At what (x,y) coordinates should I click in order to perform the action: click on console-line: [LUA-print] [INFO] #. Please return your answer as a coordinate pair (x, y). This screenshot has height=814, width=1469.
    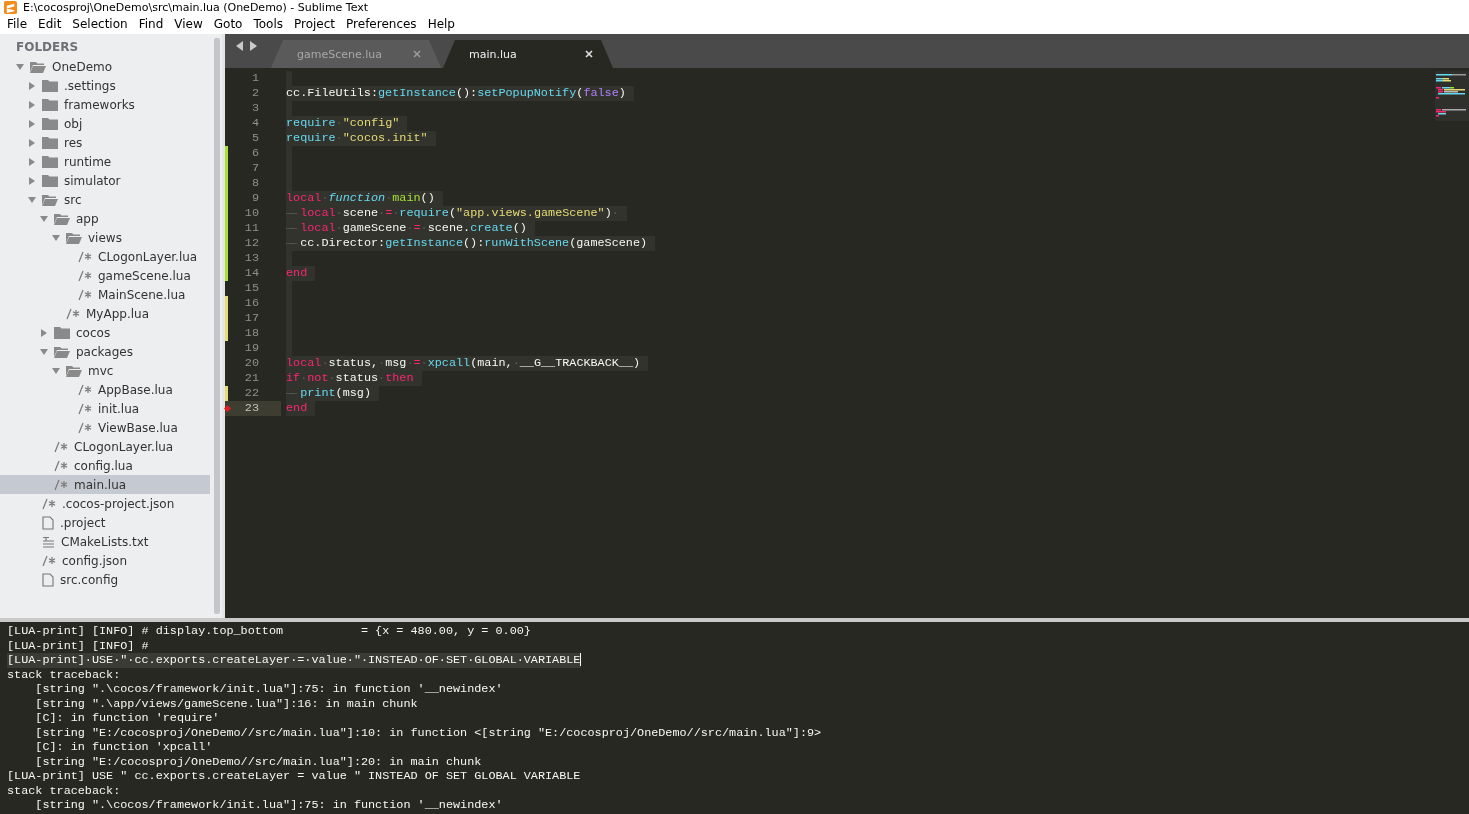
    Looking at the image, I should click on (78, 645).